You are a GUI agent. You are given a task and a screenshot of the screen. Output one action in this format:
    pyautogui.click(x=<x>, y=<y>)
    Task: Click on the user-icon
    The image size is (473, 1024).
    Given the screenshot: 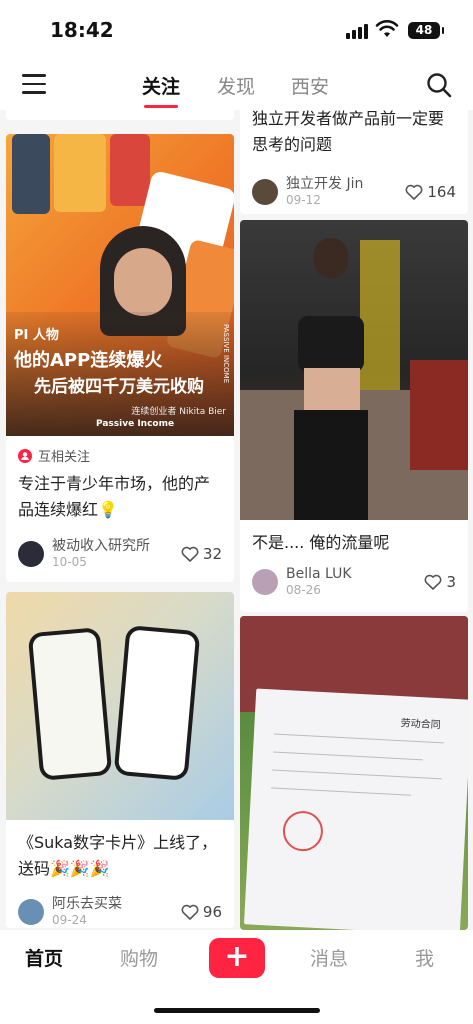 What is the action you would take?
    pyautogui.click(x=25, y=455)
    